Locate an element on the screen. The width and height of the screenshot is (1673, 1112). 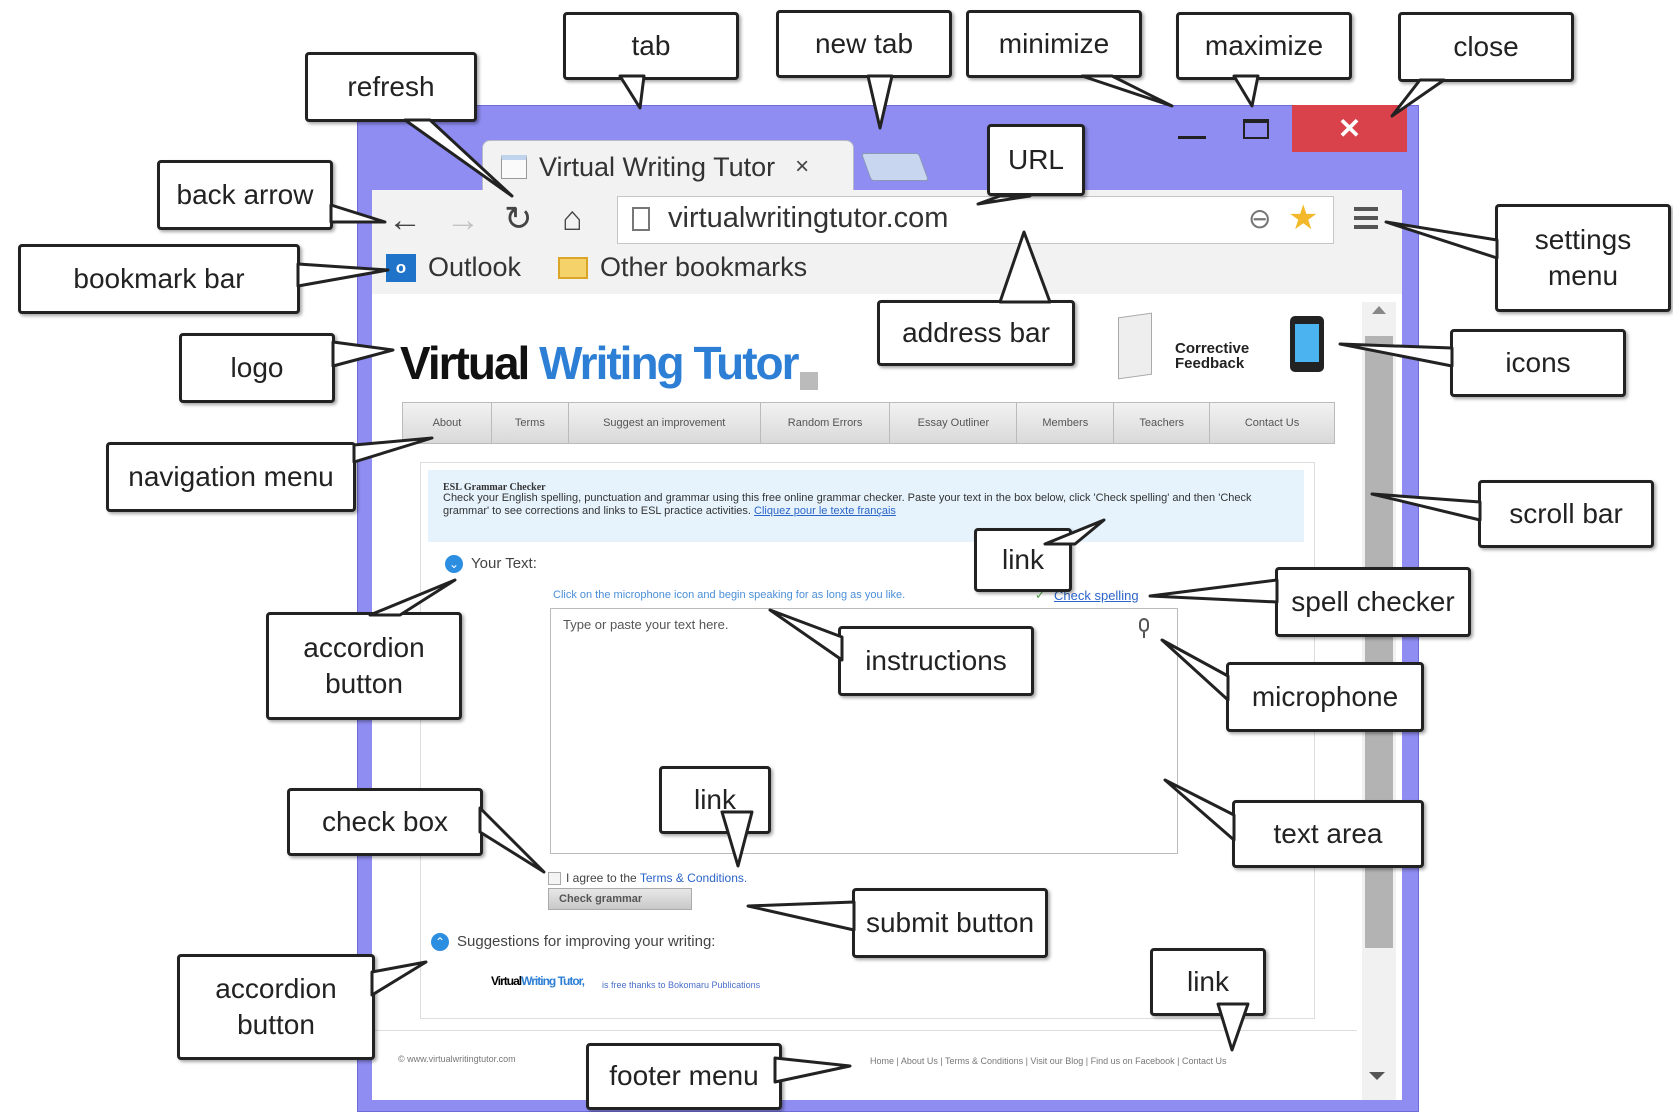
submit-button: Check grammar is located at coordinates (620, 899).